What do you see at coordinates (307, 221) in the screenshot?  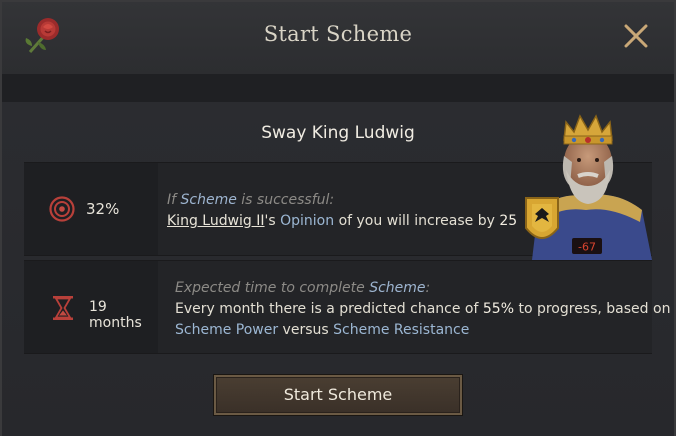 I see `opinion-keyword: Opinion` at bounding box center [307, 221].